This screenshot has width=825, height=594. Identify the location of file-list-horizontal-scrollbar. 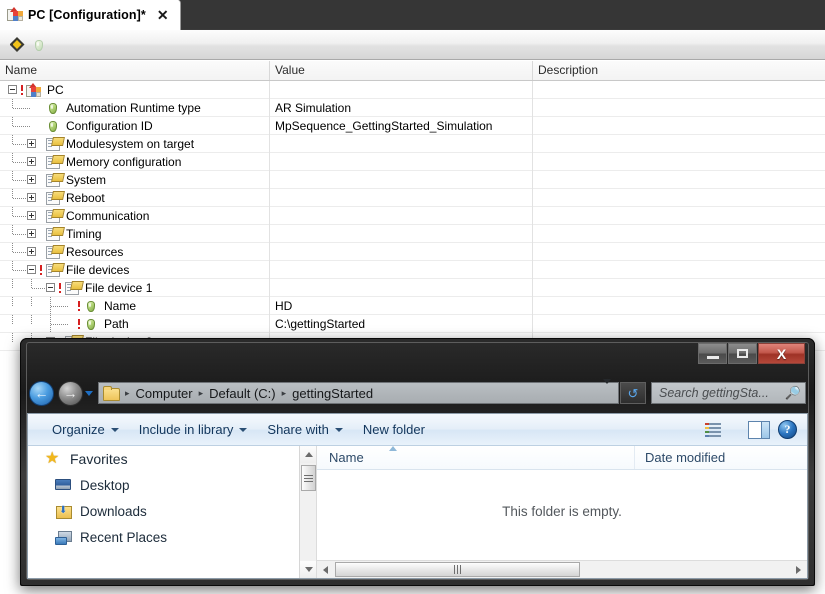
(562, 569).